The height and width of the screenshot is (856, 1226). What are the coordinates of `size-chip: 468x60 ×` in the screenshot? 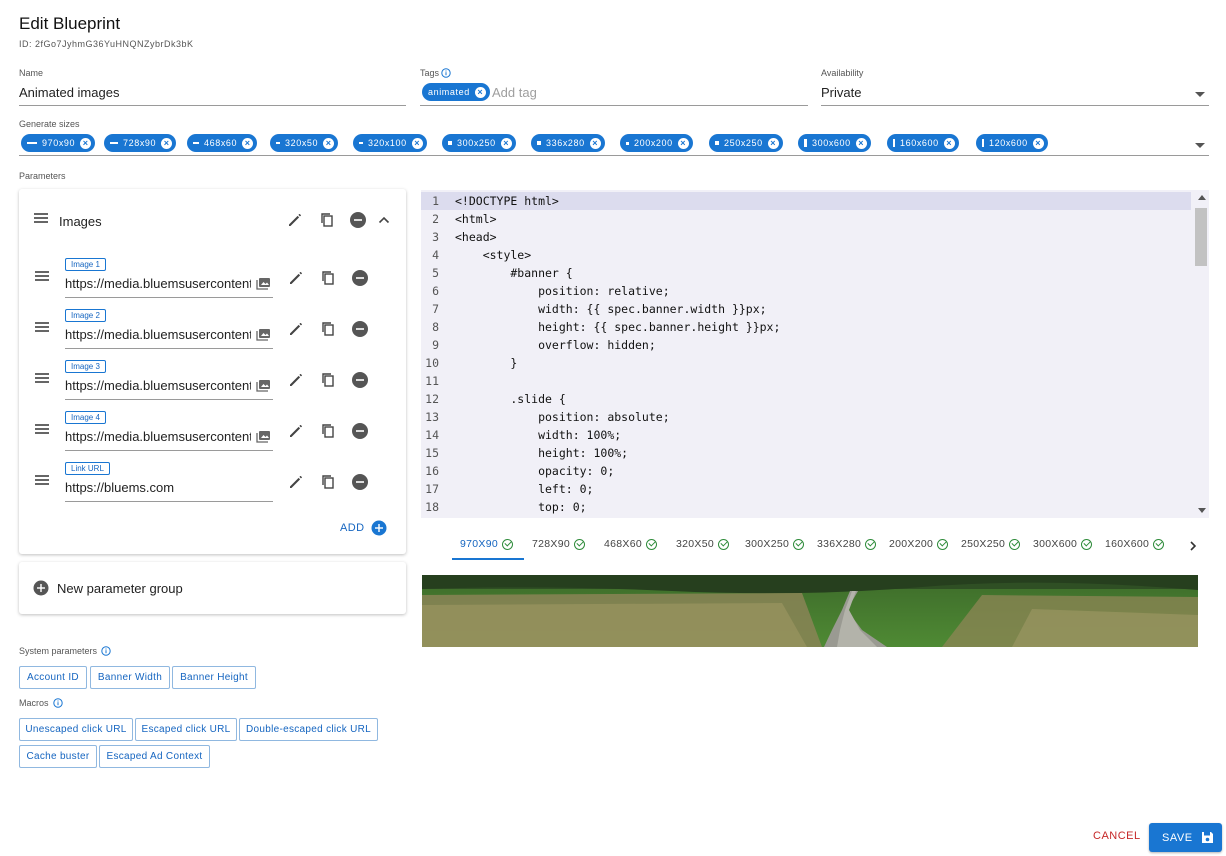 It's located at (222, 143).